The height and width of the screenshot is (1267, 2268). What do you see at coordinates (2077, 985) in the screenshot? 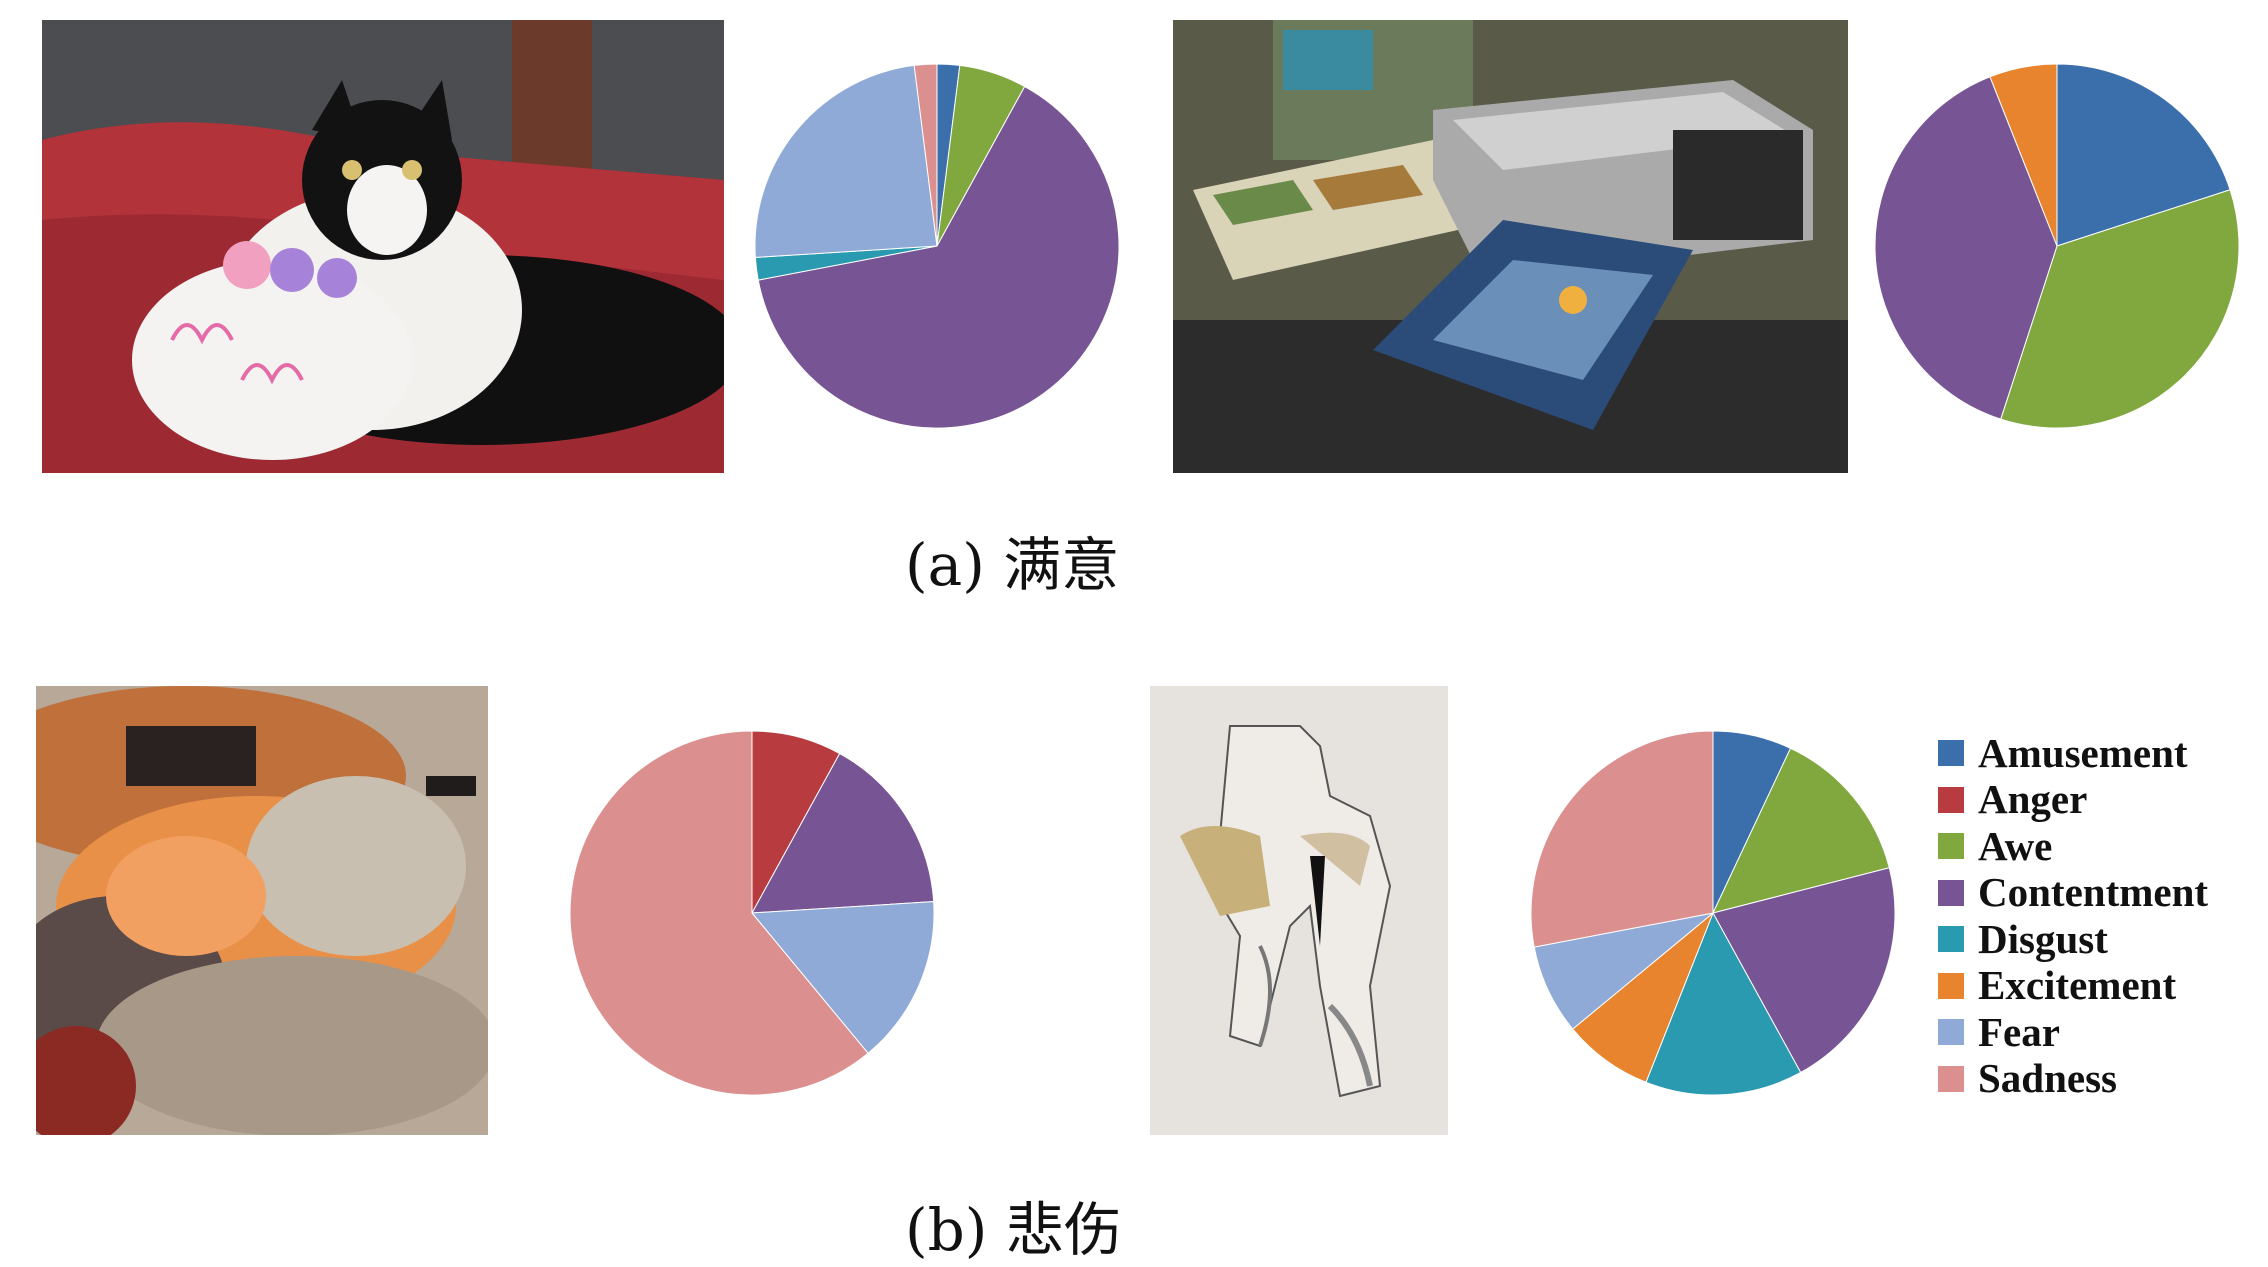
I see `legend-label: Excitement` at bounding box center [2077, 985].